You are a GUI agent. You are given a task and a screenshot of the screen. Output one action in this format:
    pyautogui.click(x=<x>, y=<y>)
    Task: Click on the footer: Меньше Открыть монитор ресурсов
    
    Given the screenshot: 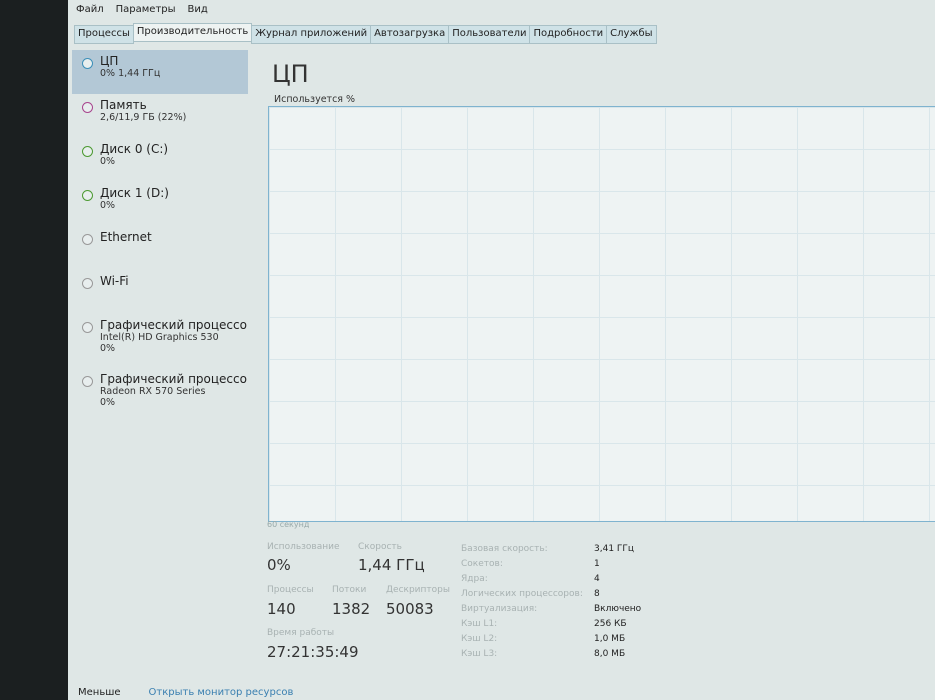 What is the action you would take?
    pyautogui.click(x=185, y=692)
    